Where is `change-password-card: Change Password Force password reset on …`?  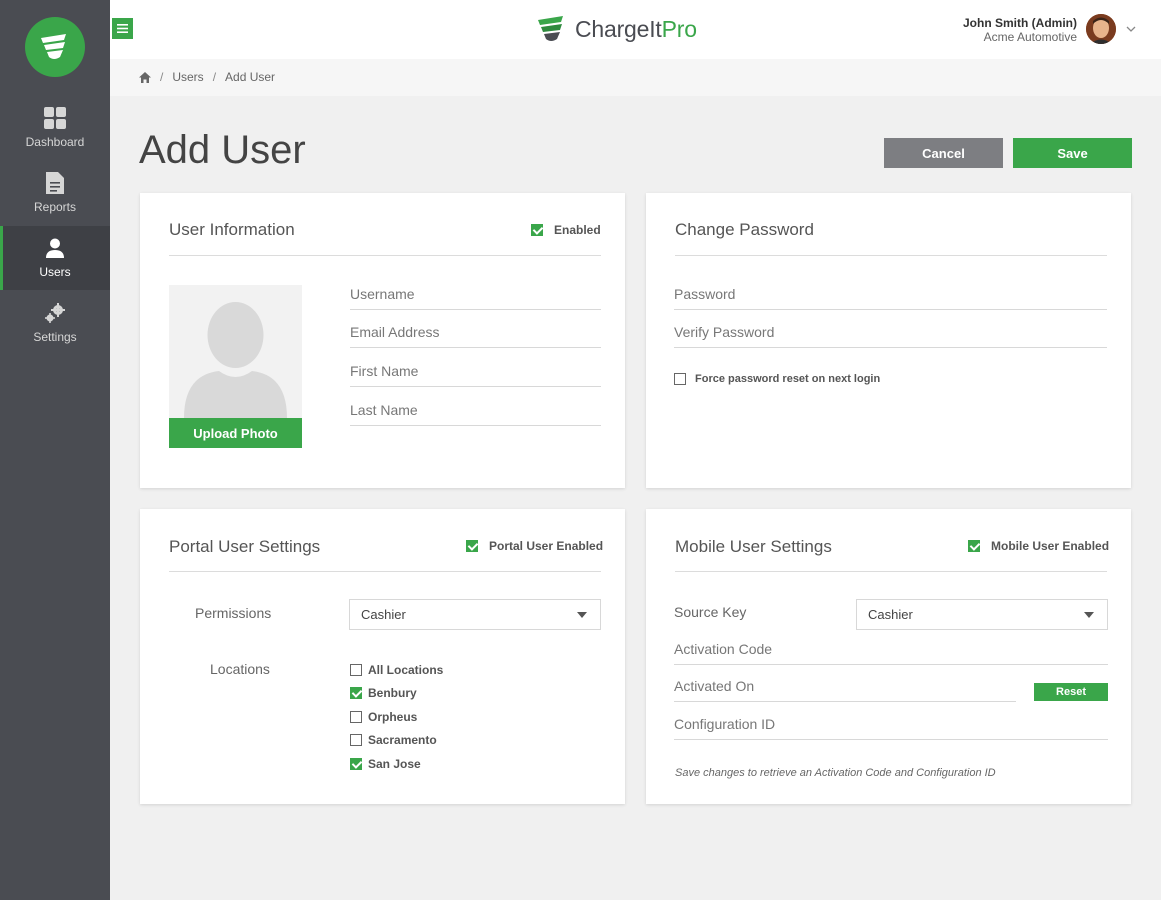 change-password-card: Change Password Force password reset on … is located at coordinates (888, 340).